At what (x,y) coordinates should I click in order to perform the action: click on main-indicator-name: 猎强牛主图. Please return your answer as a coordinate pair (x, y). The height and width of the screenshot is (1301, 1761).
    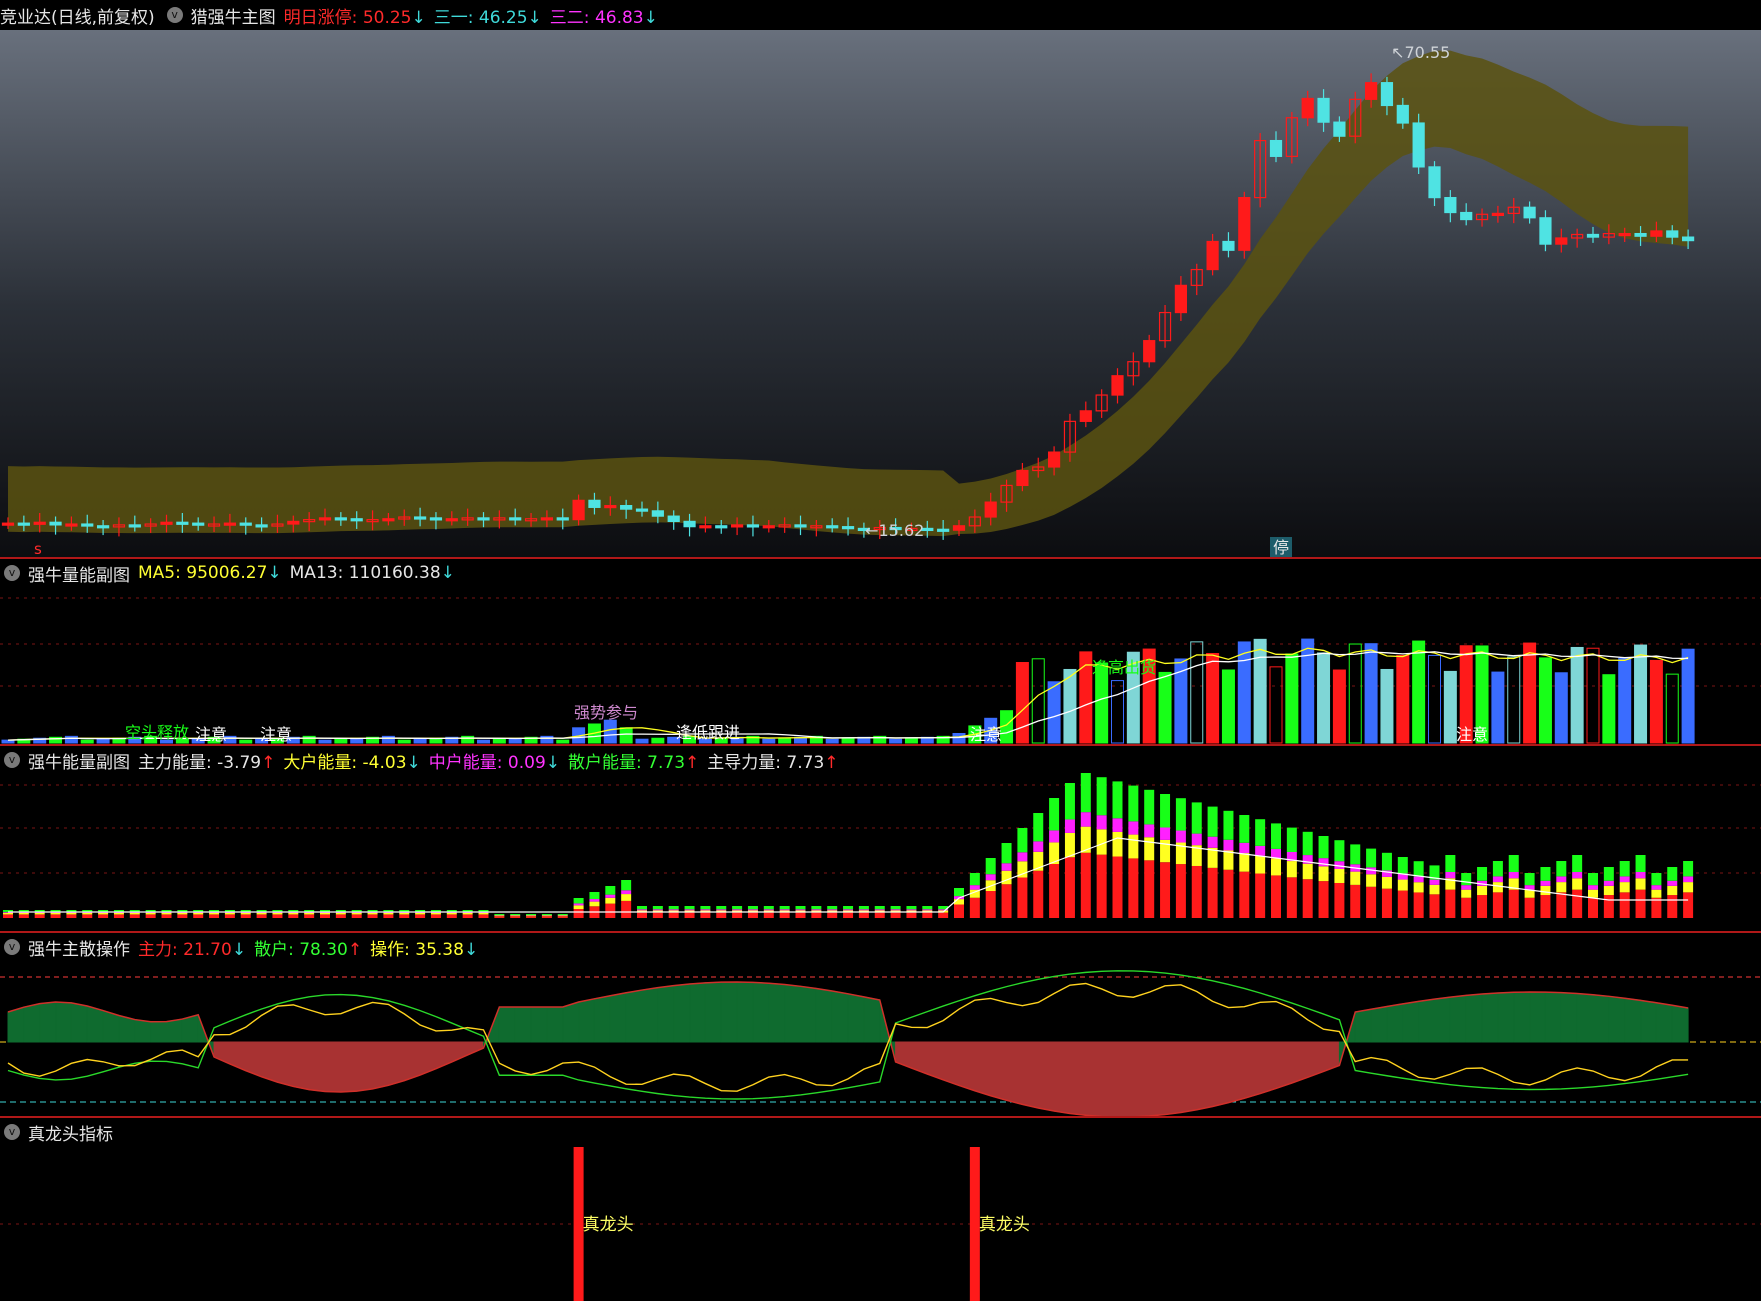
    Looking at the image, I should click on (233, 15).